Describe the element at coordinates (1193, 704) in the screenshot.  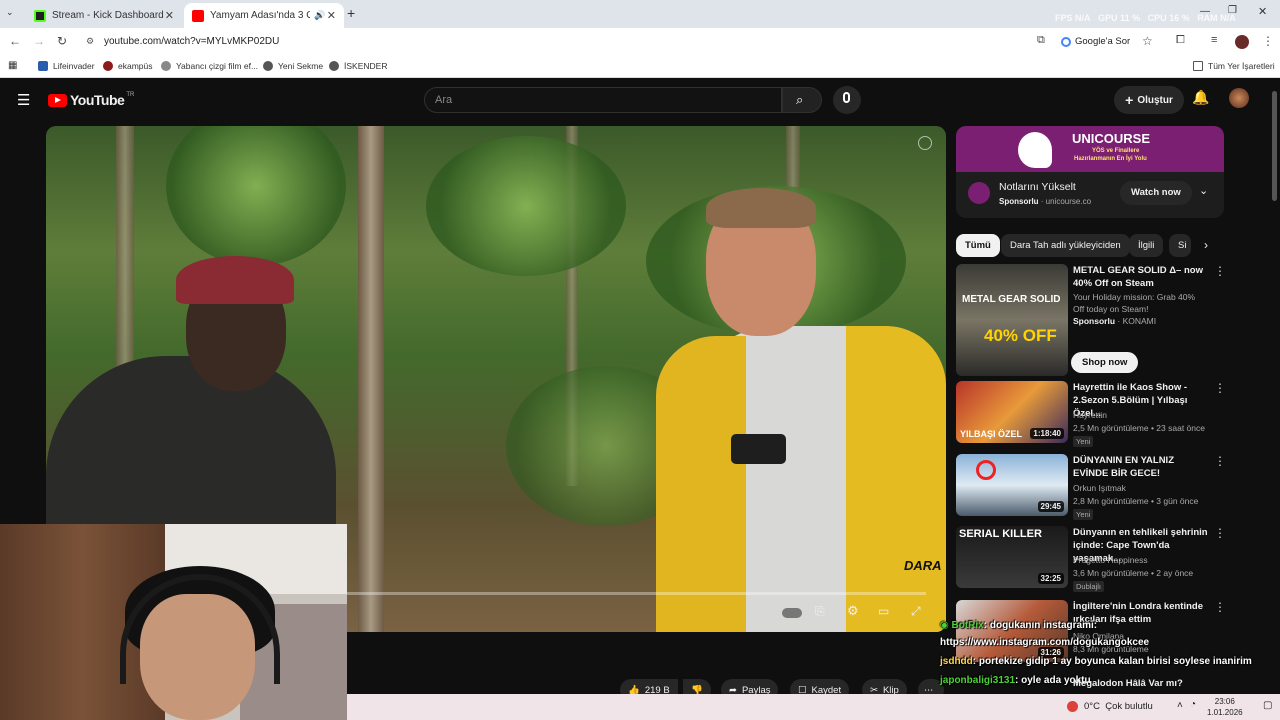
I see `wifi-icon: ◔` at that location.